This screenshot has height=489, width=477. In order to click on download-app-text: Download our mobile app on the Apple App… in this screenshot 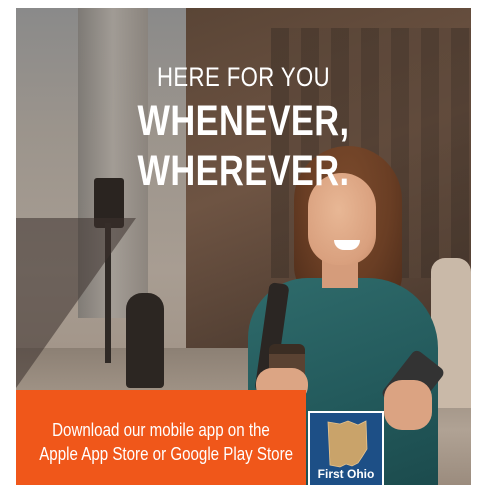, I will do `click(161, 442)`.